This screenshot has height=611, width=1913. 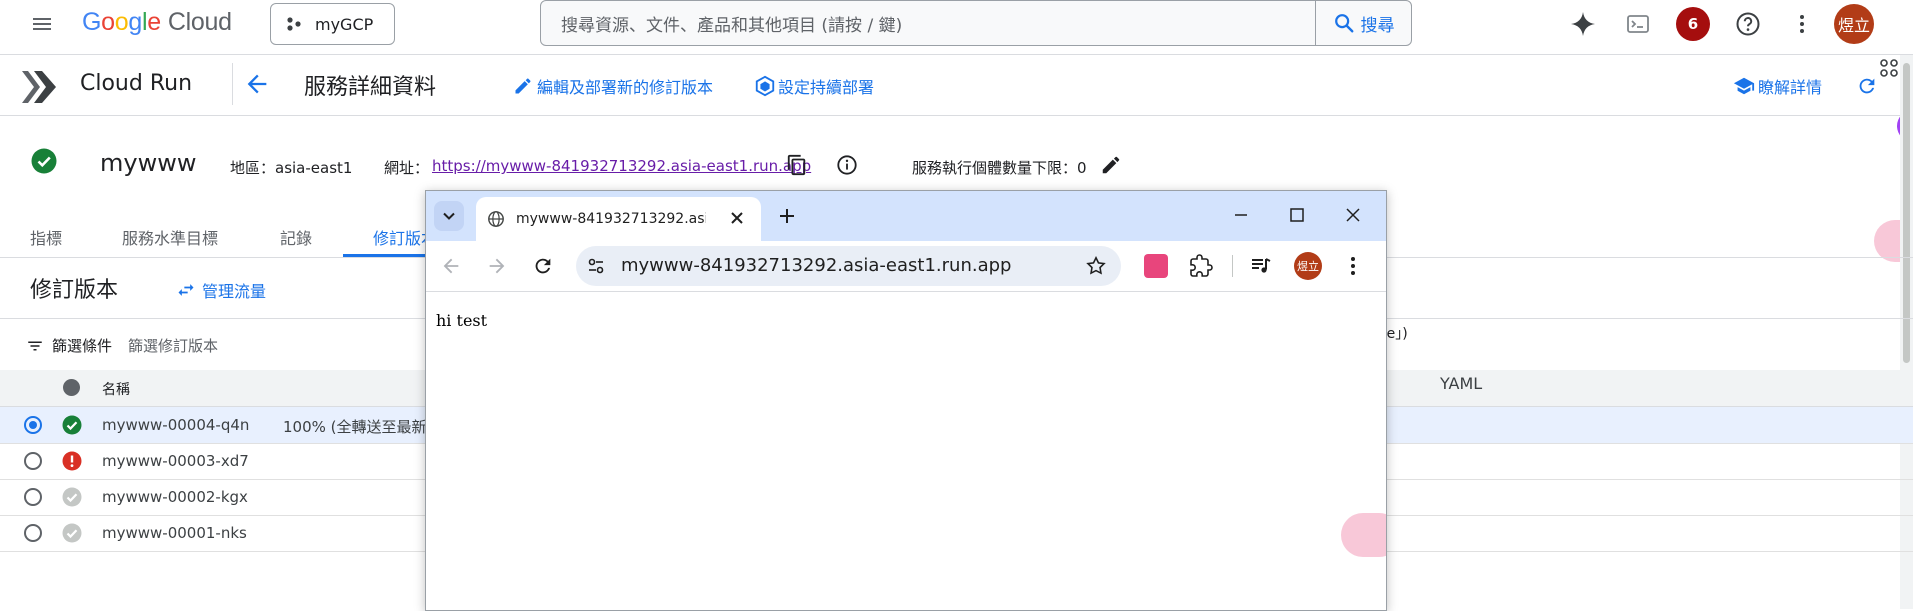 I want to click on browser-menu-icon, so click(x=1353, y=266).